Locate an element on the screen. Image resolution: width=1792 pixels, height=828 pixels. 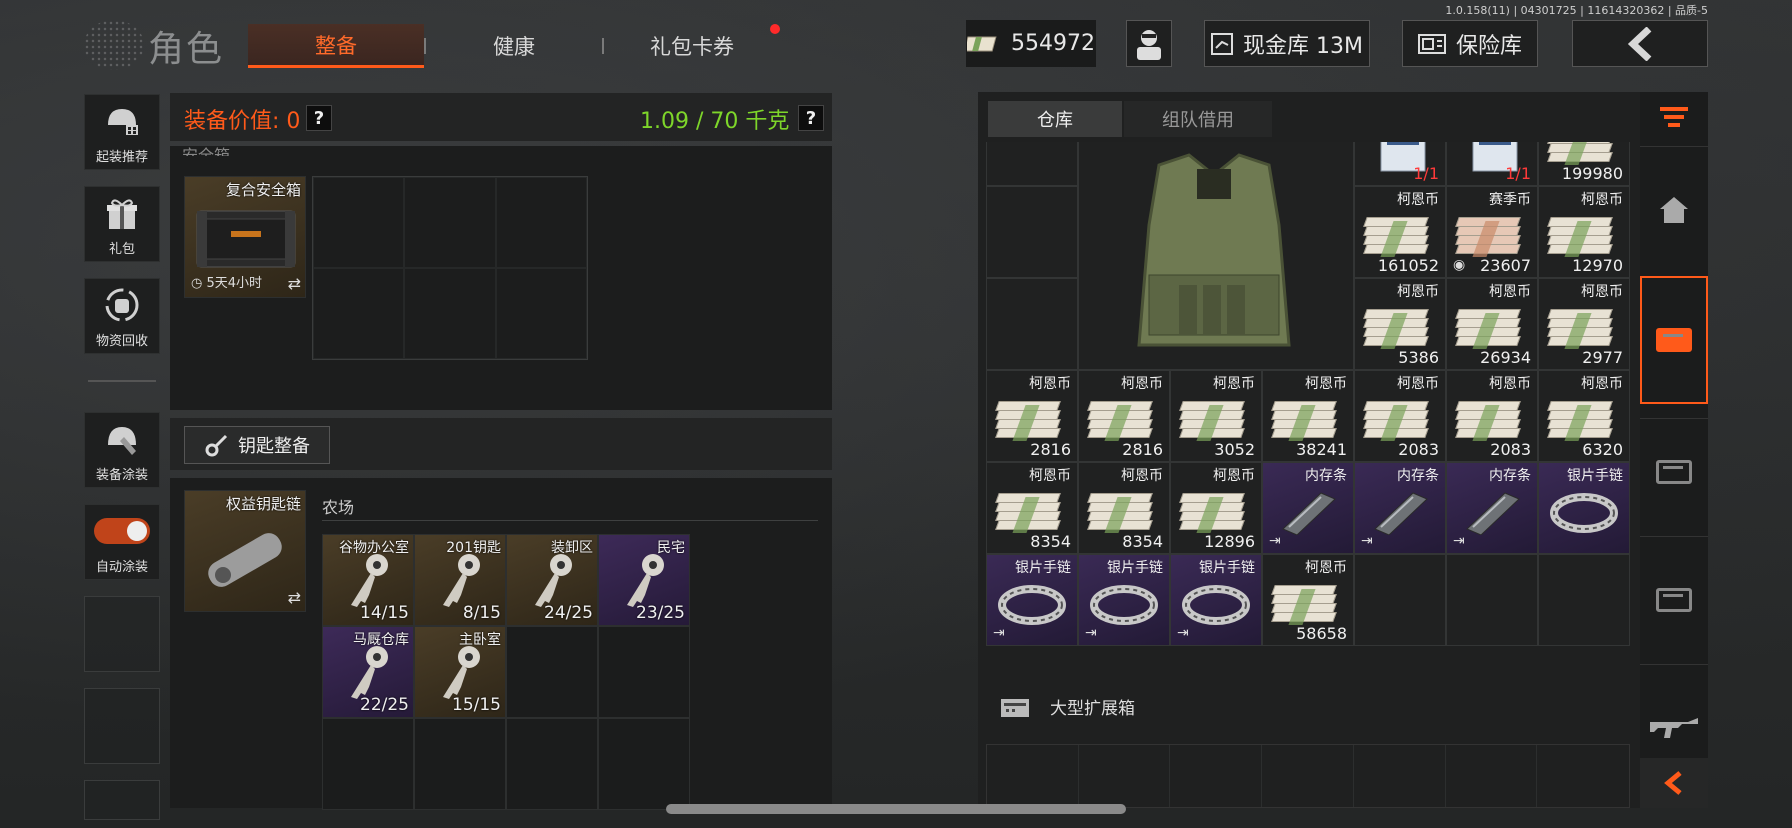
key-item: 201钥匙 8/15 is located at coordinates (460, 580).